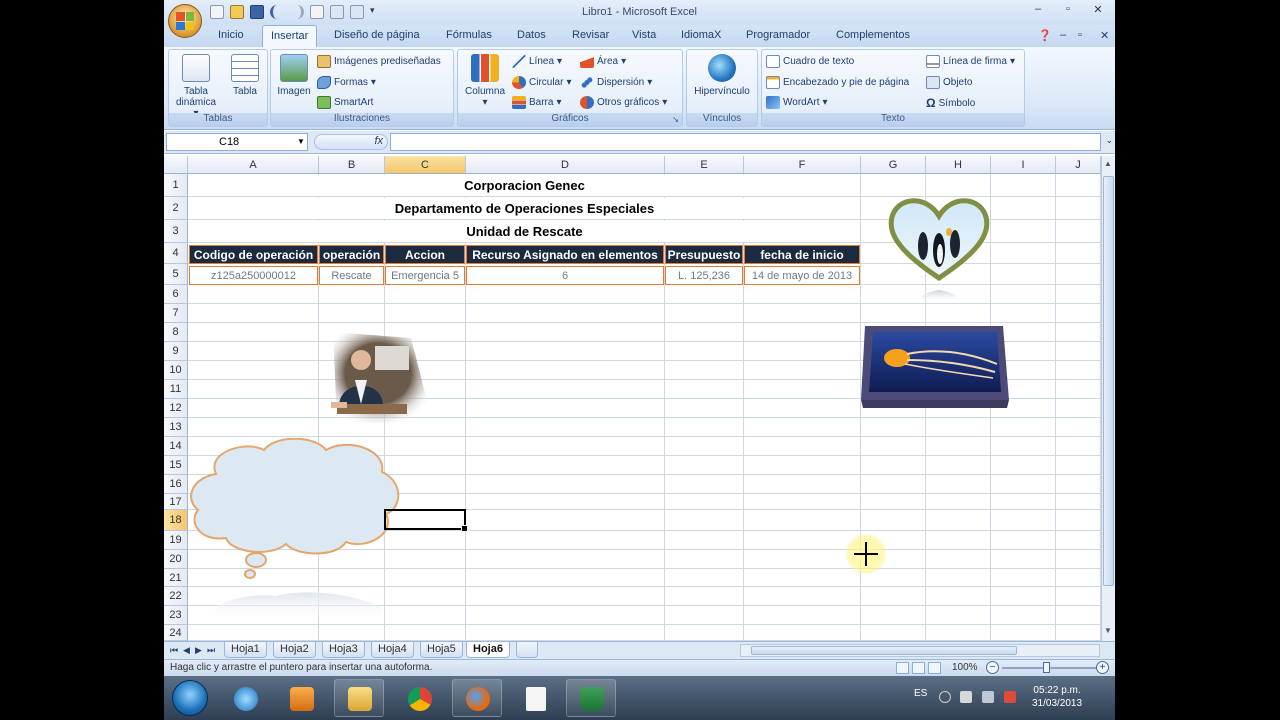 Image resolution: width=1280 pixels, height=720 pixels. I want to click on smartart-button: SmartArt, so click(345, 102).